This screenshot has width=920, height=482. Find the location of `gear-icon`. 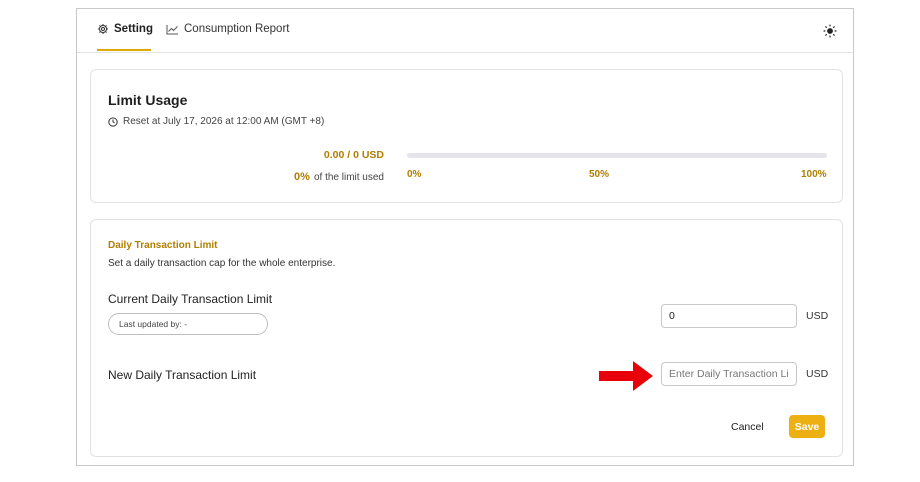

gear-icon is located at coordinates (103, 29).